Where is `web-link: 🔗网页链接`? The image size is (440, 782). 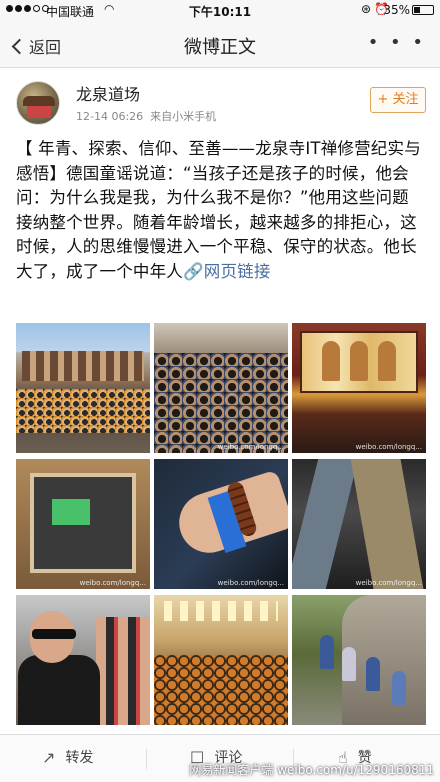
web-link: 🔗网页链接 is located at coordinates (227, 271).